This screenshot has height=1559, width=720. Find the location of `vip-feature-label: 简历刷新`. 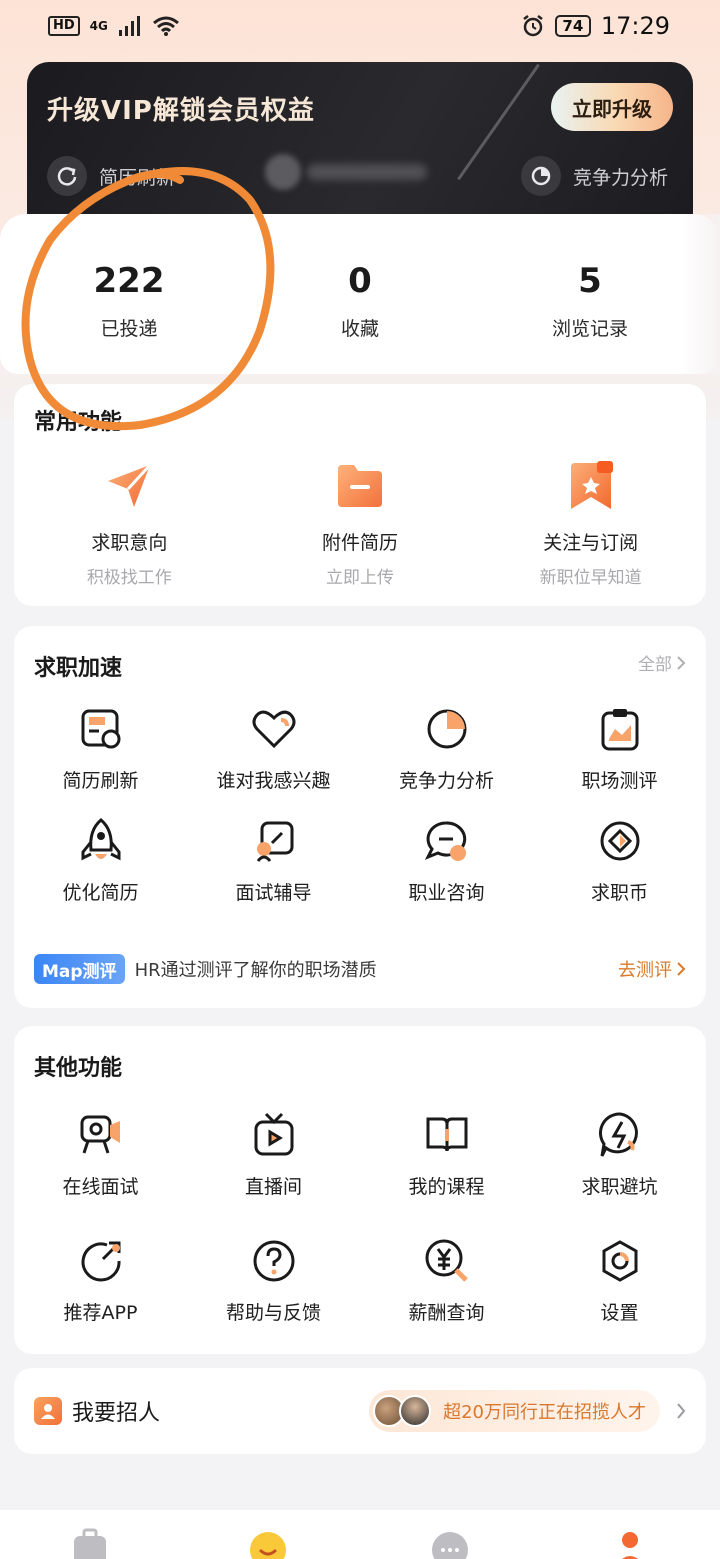

vip-feature-label: 简历刷新 is located at coordinates (137, 177).